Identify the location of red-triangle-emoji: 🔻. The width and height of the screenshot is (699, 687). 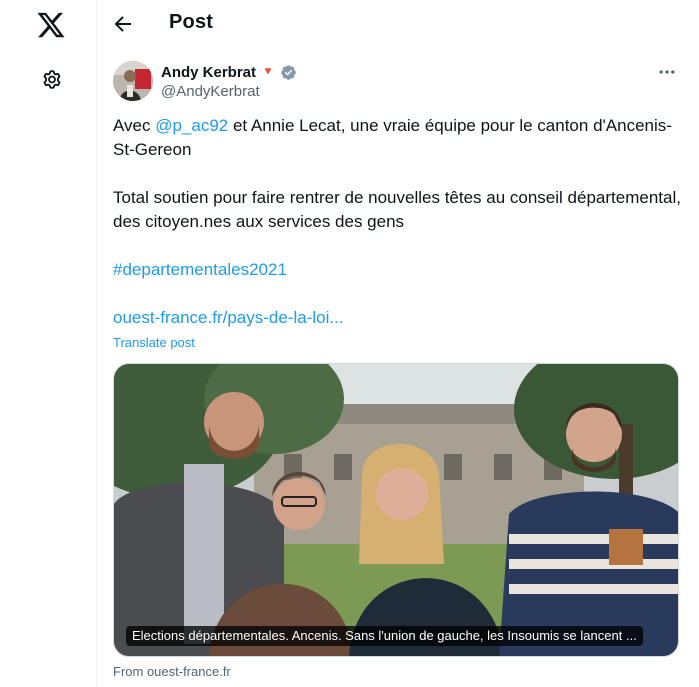
(268, 71).